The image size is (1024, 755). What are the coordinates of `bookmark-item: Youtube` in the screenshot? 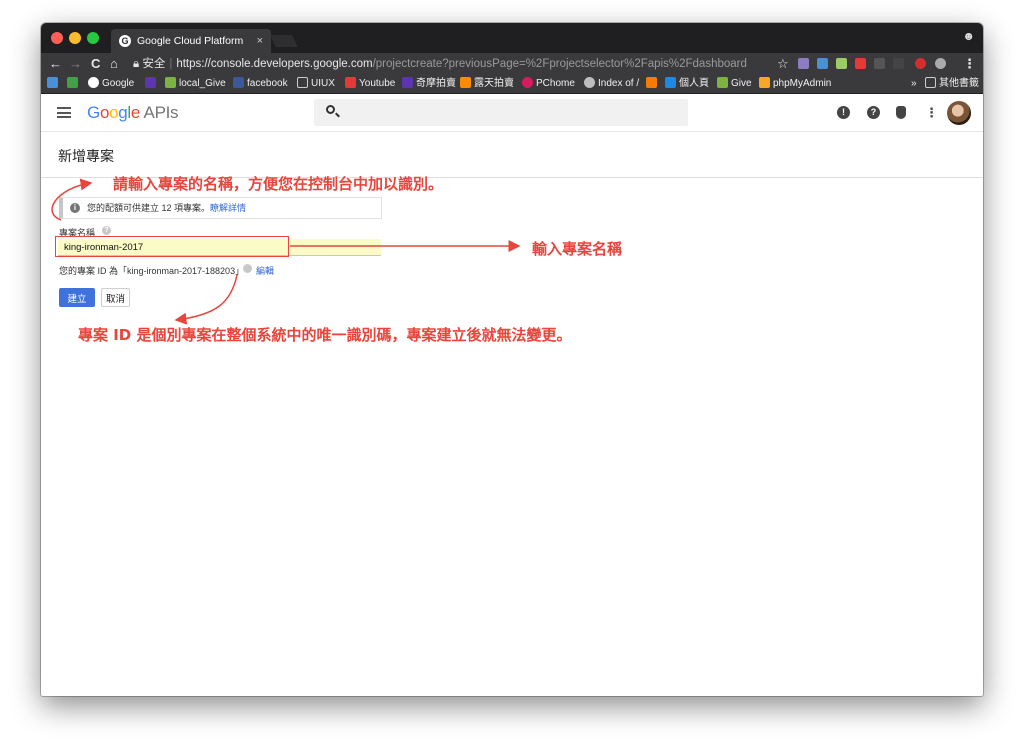 It's located at (370, 84).